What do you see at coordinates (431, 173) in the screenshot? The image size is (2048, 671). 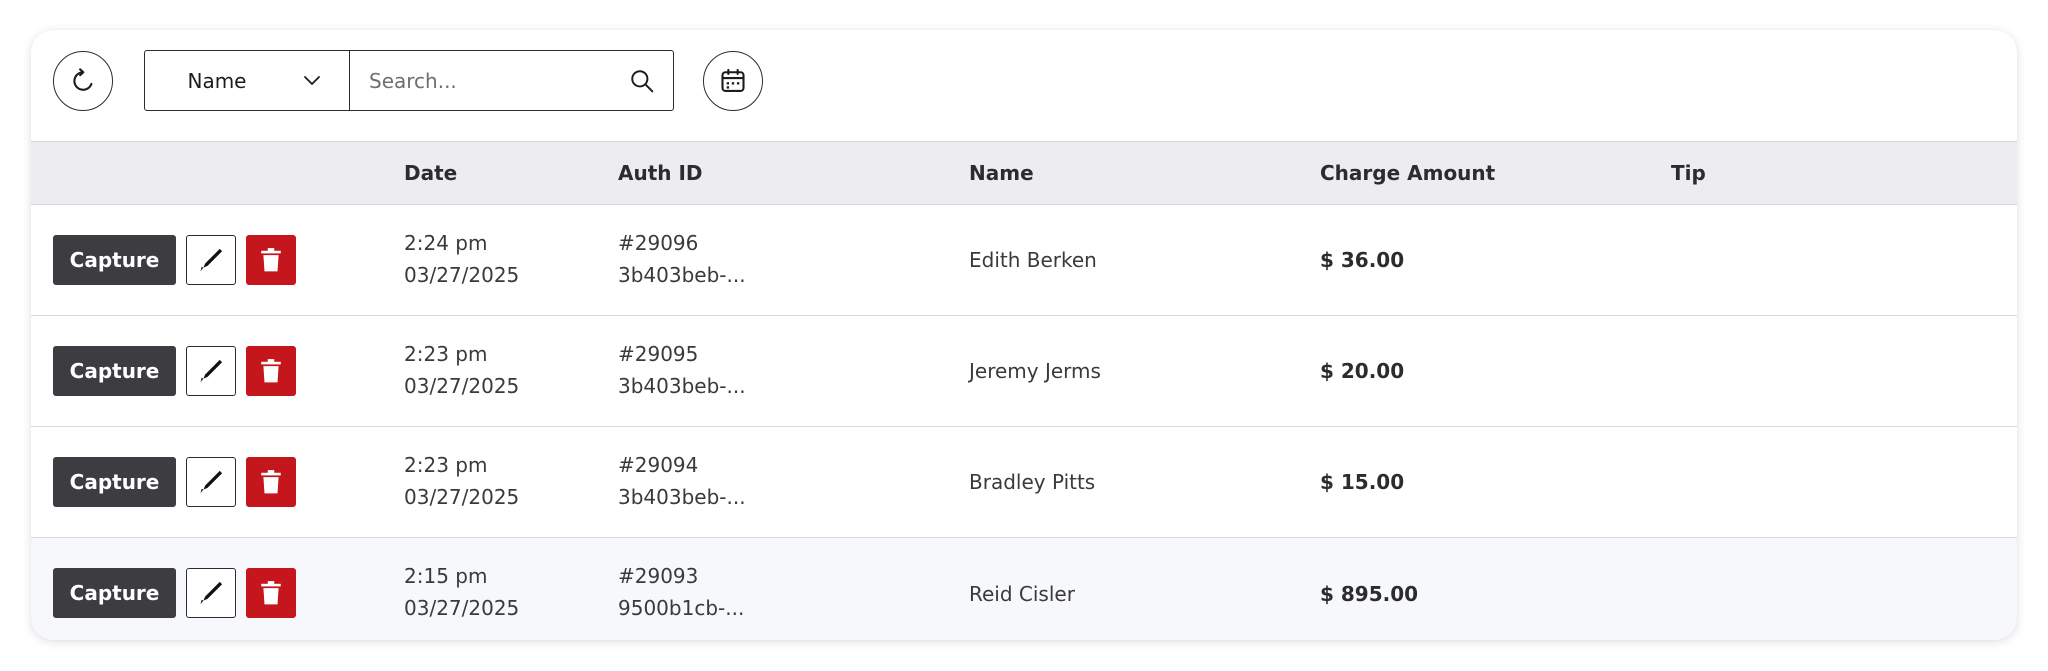 I see `column-header-date: Date` at bounding box center [431, 173].